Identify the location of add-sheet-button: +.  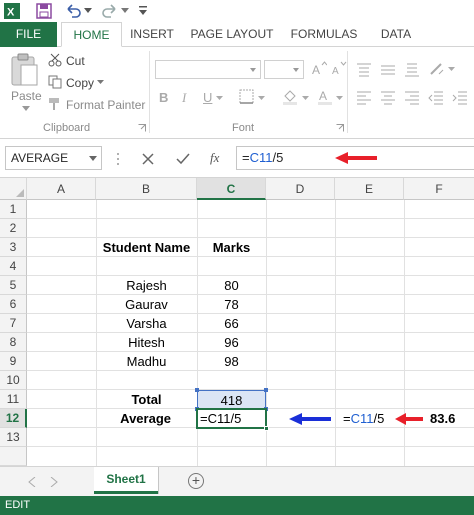
(196, 481).